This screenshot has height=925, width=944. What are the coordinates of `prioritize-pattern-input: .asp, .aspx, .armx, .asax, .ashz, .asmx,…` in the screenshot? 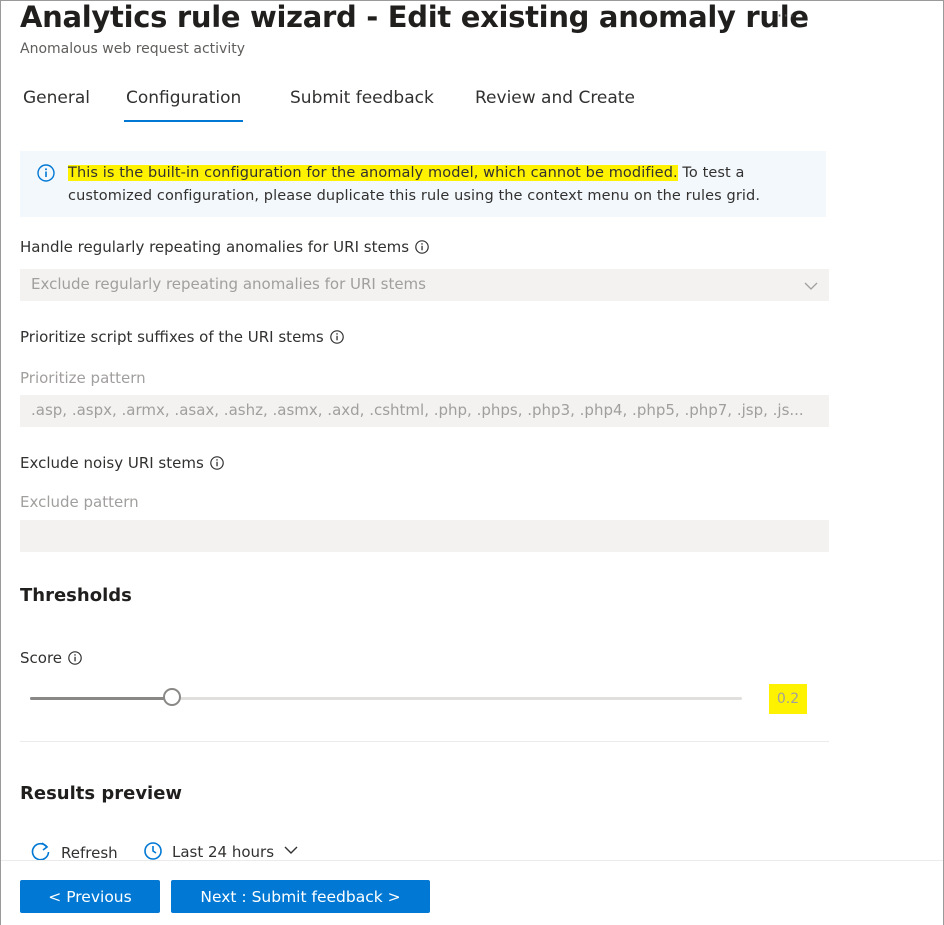 It's located at (424, 411).